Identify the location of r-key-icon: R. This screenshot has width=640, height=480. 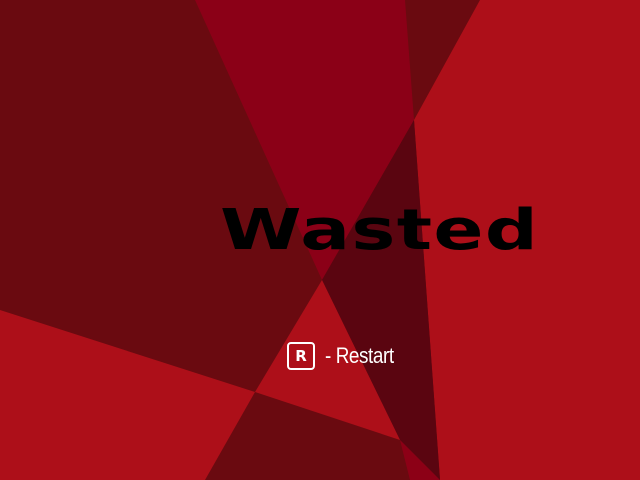
(301, 356).